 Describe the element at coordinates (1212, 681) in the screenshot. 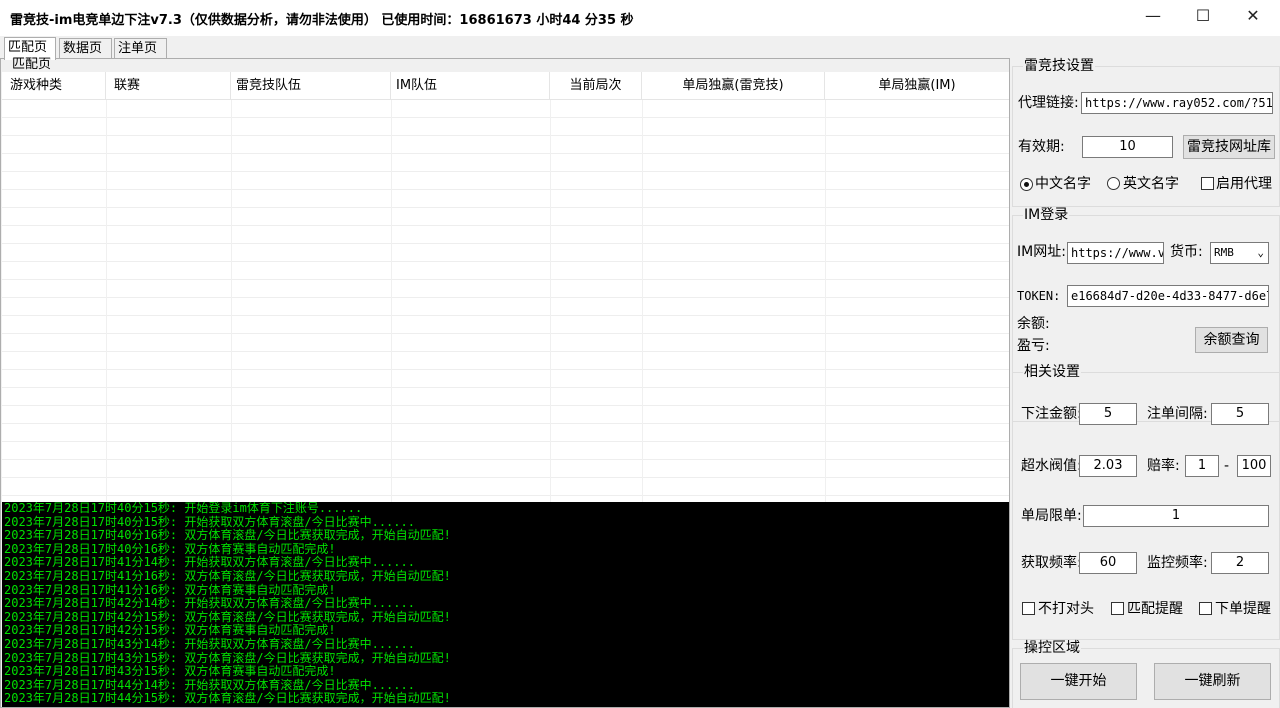

I see `refresh-button: 一键刷新` at that location.